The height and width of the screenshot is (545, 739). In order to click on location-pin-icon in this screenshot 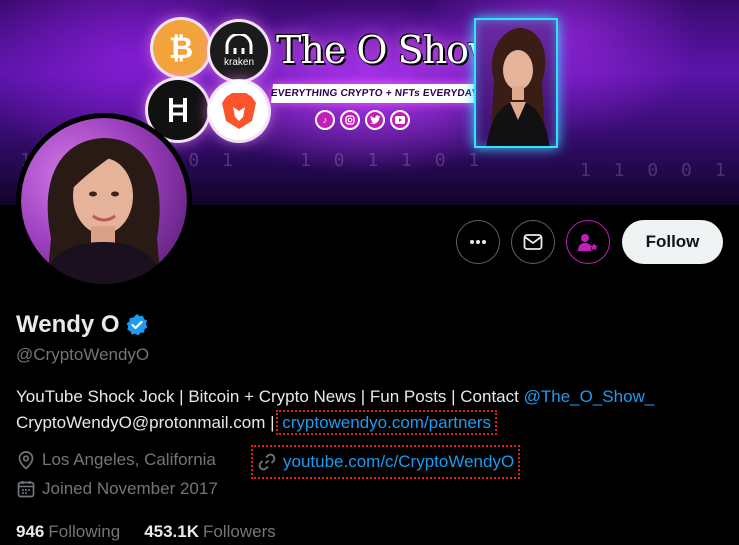, I will do `click(26, 460)`.